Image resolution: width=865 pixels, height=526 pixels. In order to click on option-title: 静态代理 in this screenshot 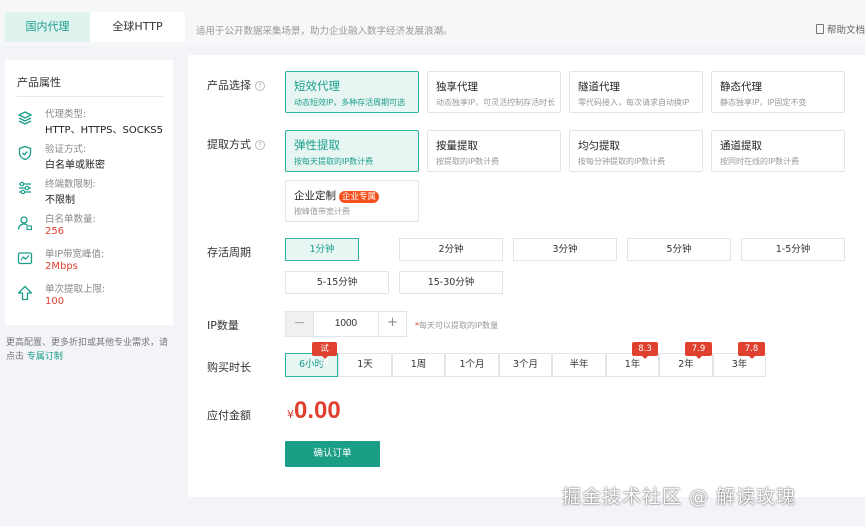, I will do `click(741, 87)`.